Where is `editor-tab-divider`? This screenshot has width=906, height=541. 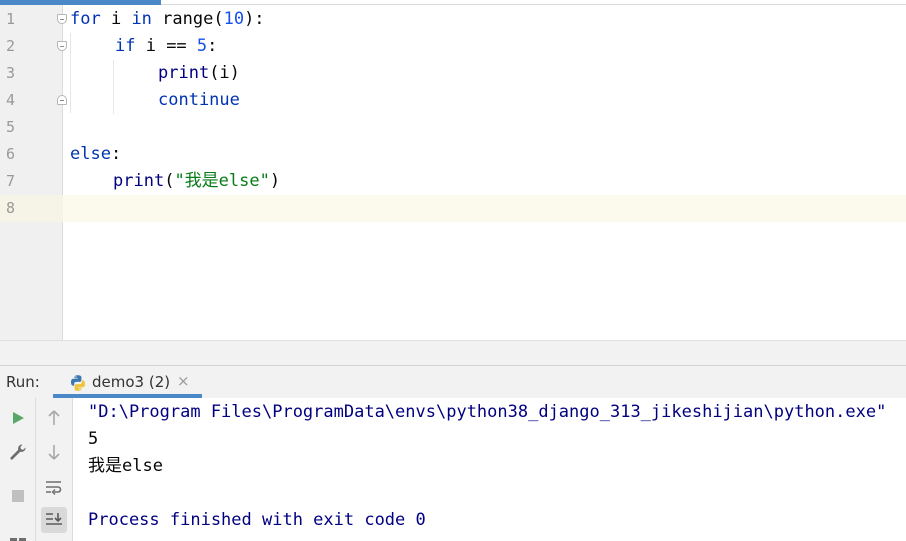 editor-tab-divider is located at coordinates (533, 4).